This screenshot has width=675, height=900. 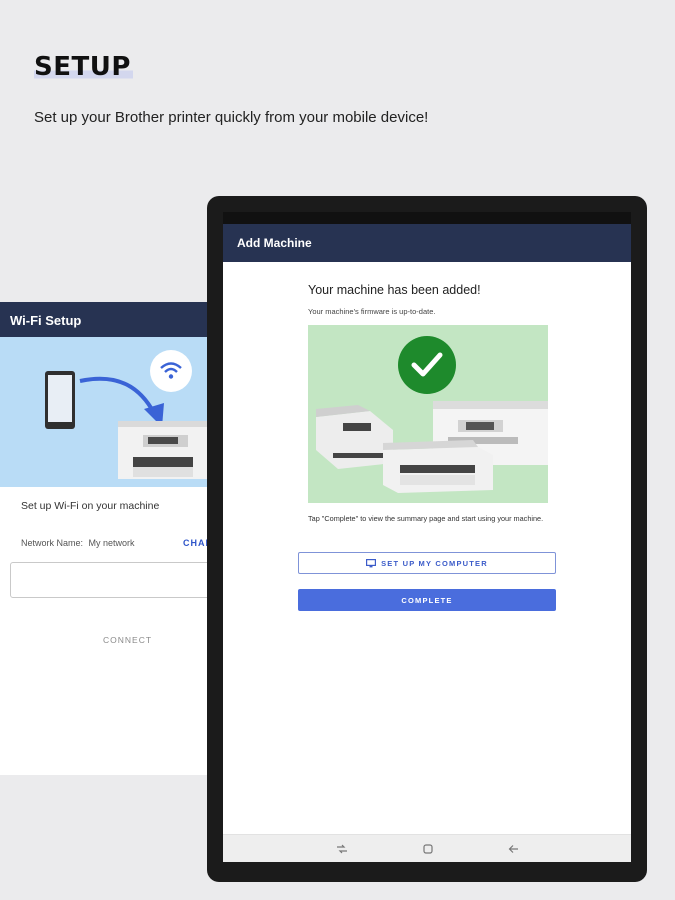 What do you see at coordinates (83, 67) in the screenshot?
I see `page-title: SETUP` at bounding box center [83, 67].